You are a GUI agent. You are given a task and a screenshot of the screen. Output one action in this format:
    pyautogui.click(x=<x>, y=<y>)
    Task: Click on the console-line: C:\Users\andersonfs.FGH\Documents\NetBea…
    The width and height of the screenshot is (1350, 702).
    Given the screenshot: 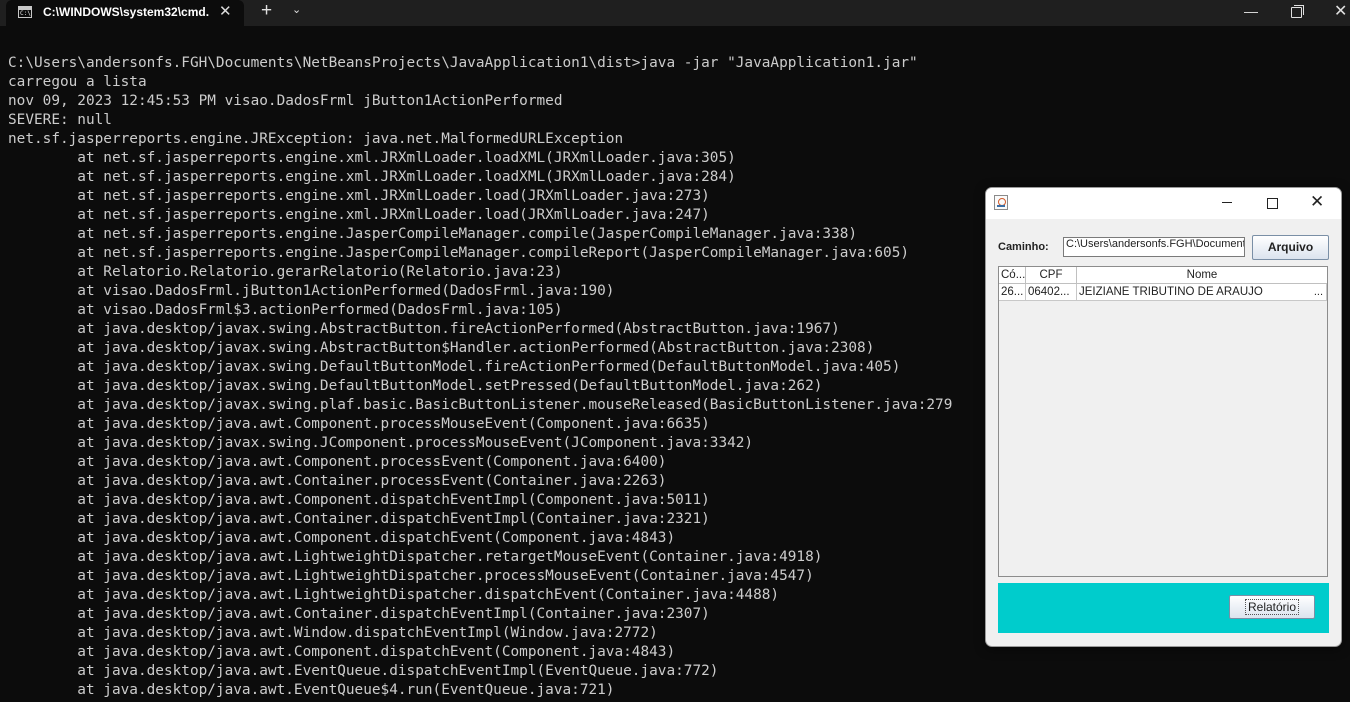 What is the action you would take?
    pyautogui.click(x=463, y=63)
    